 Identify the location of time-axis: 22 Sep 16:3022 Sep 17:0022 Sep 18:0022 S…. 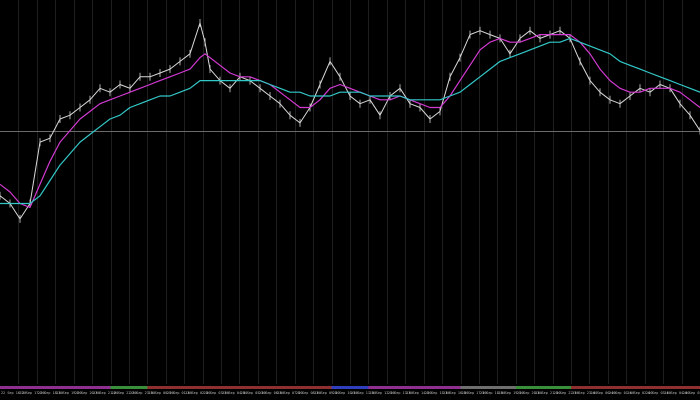
(350, 390).